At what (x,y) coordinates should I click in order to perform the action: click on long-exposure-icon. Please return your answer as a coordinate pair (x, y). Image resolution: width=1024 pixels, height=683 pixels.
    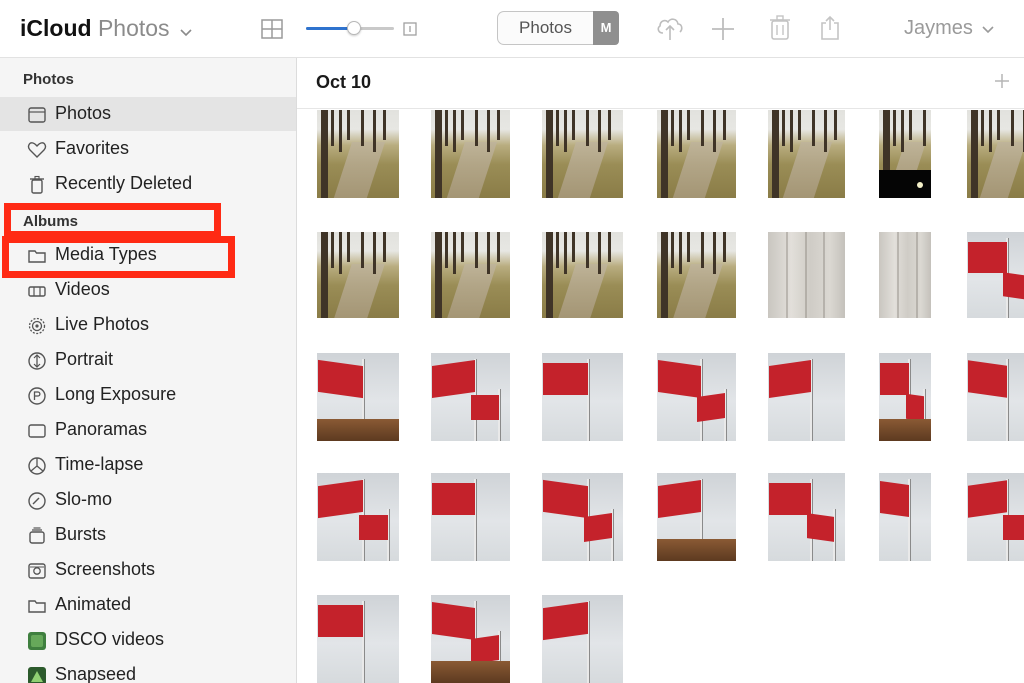
    Looking at the image, I should click on (37, 396).